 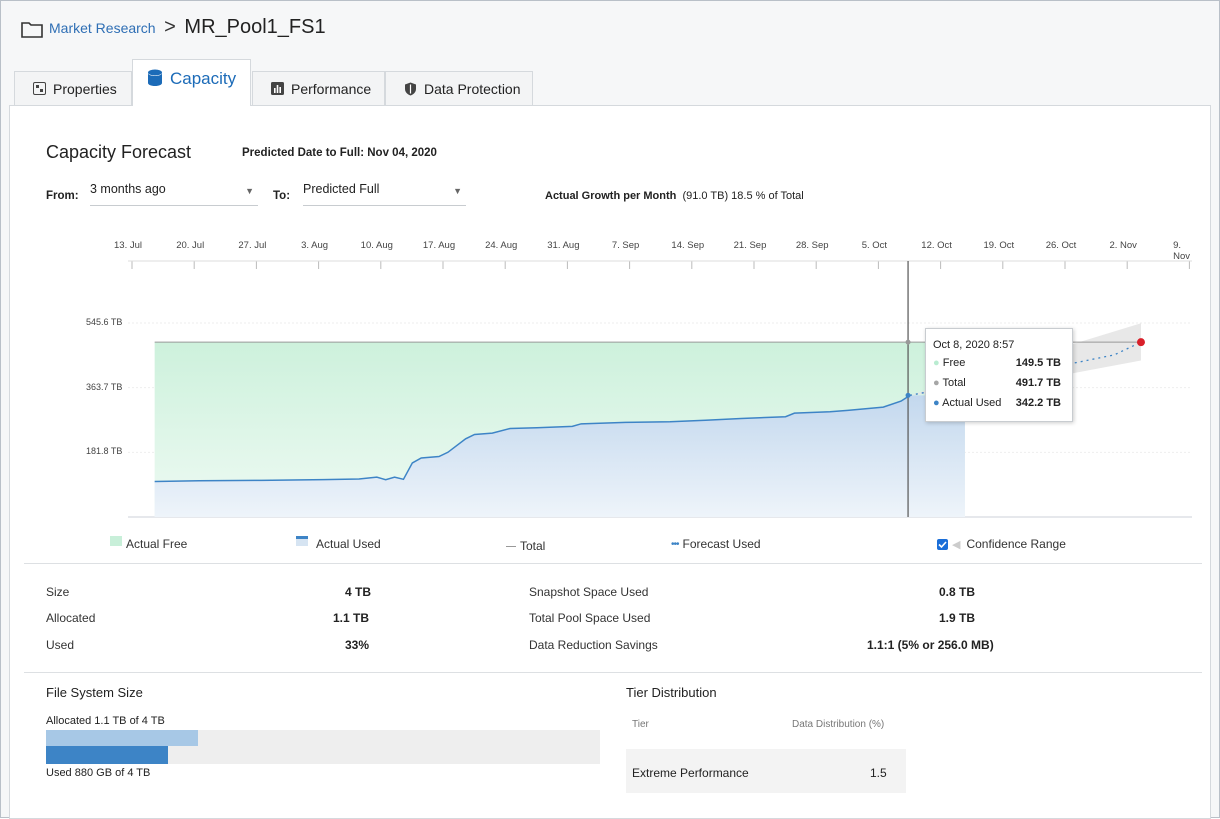 What do you see at coordinates (533, 546) in the screenshot?
I see `legend-label: Total` at bounding box center [533, 546].